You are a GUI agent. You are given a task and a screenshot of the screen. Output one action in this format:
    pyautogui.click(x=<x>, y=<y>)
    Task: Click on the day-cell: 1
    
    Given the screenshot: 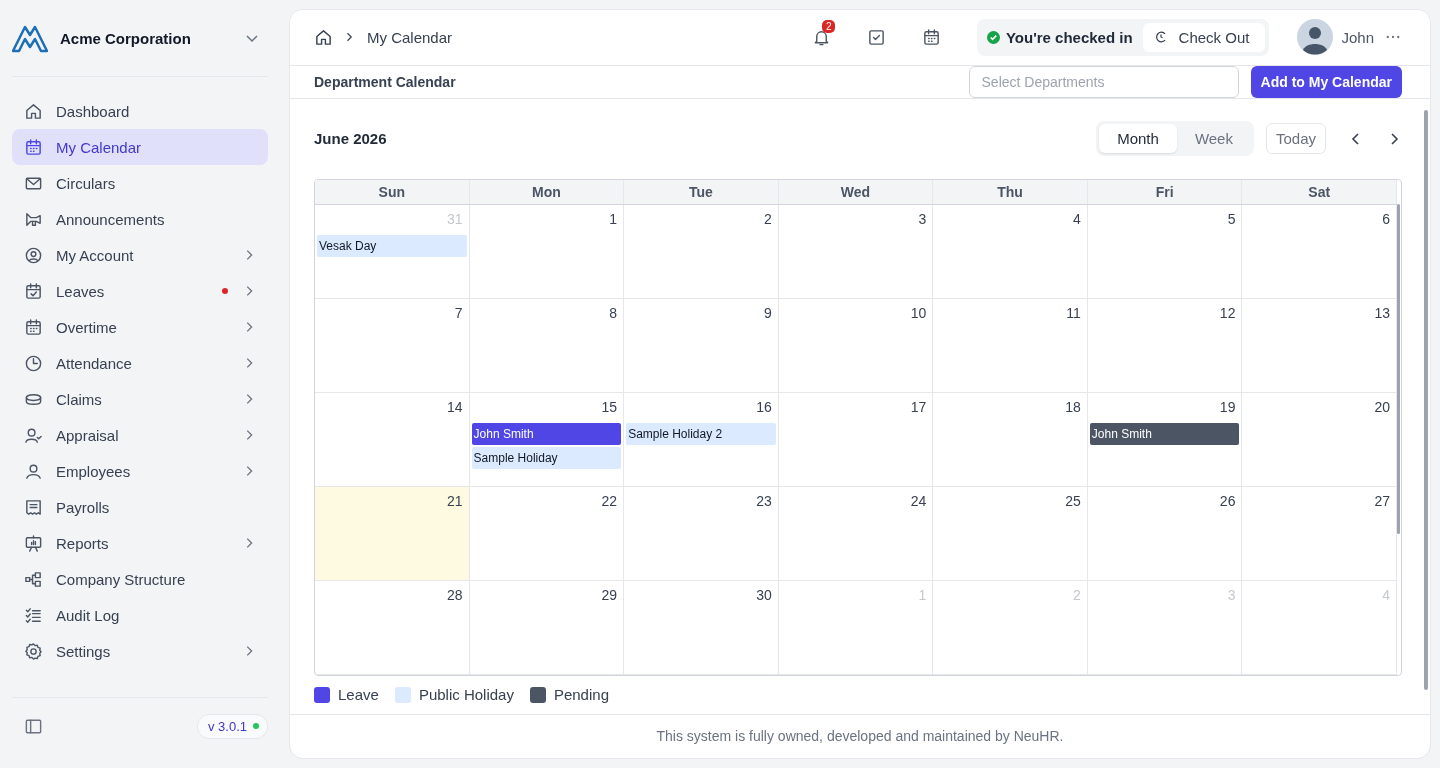 What is the action you would take?
    pyautogui.click(x=547, y=251)
    